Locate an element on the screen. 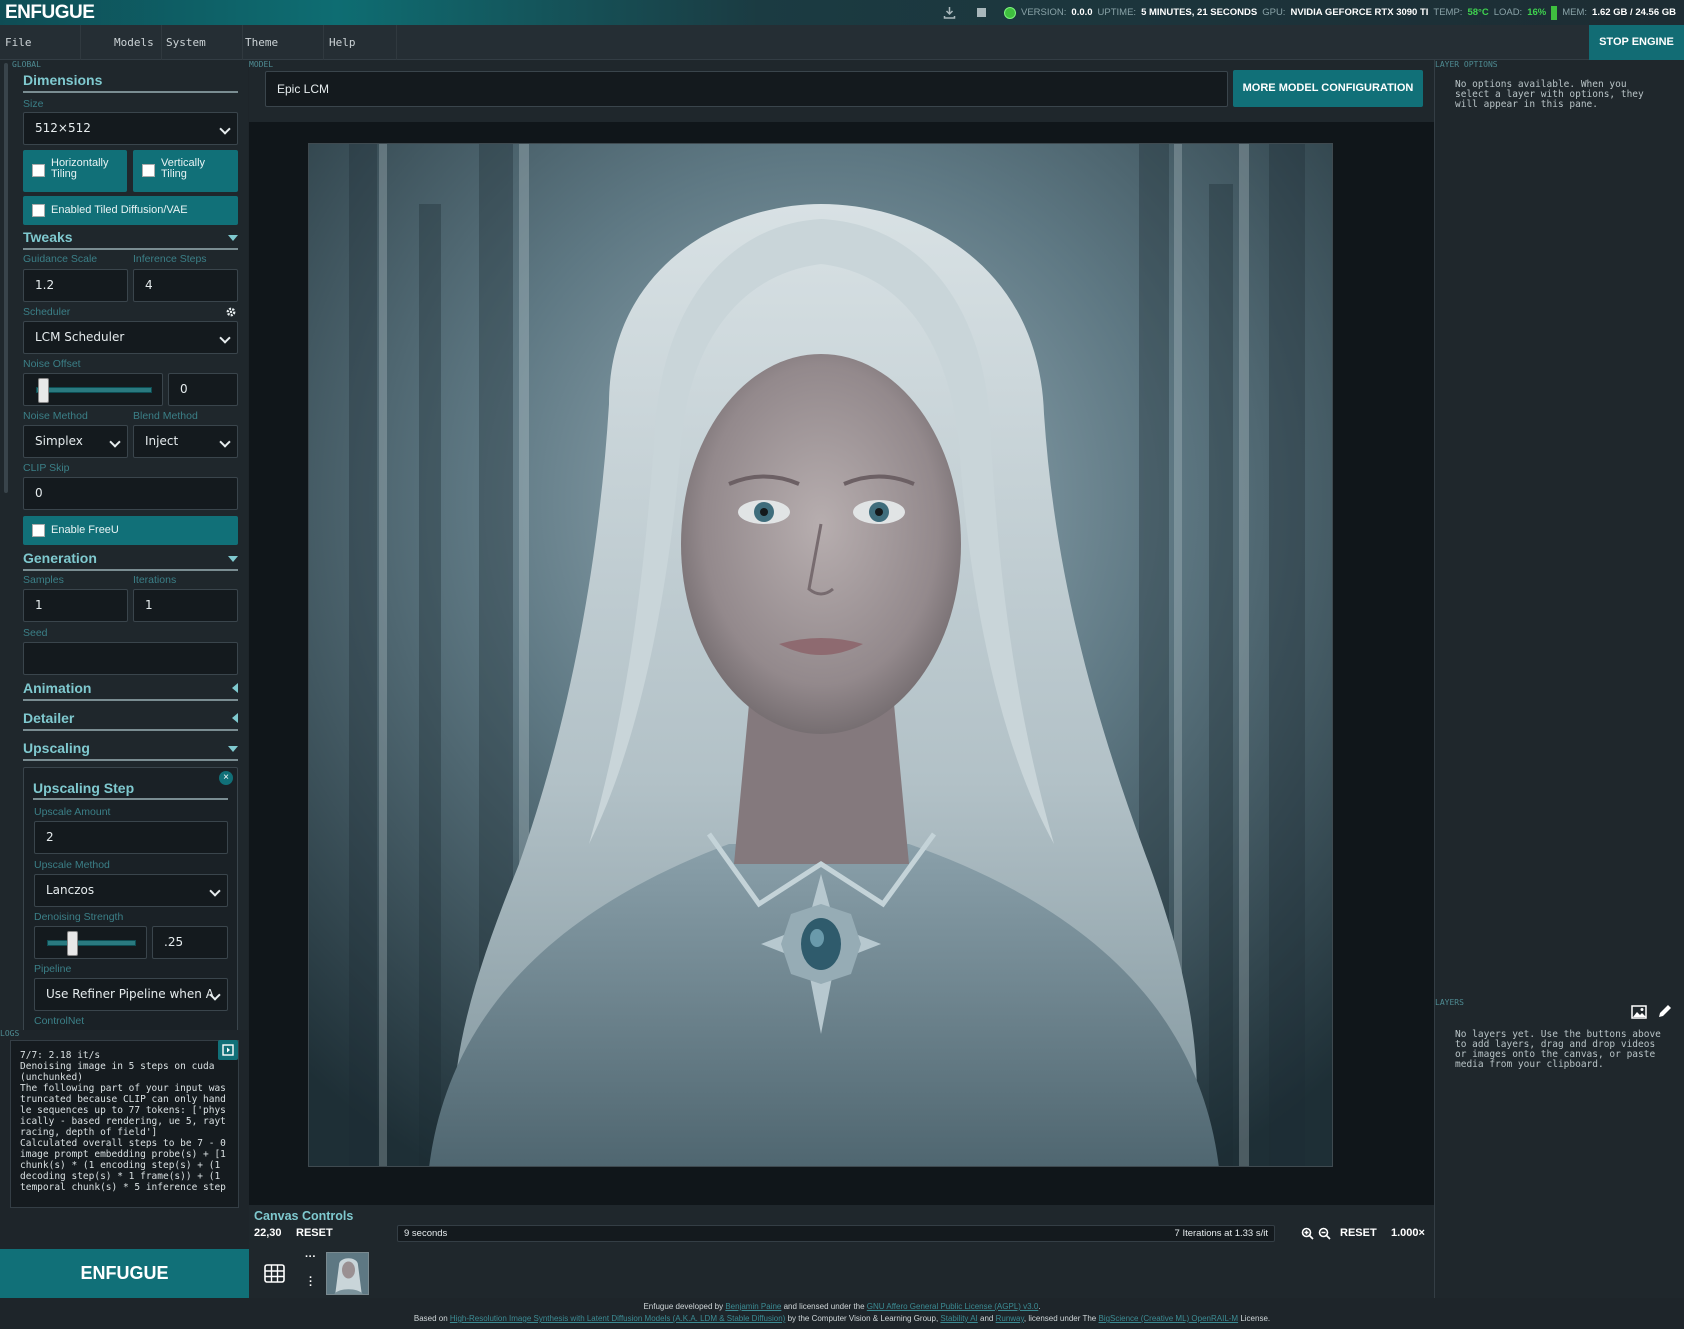  inference-steps-input: 4 is located at coordinates (185, 285).